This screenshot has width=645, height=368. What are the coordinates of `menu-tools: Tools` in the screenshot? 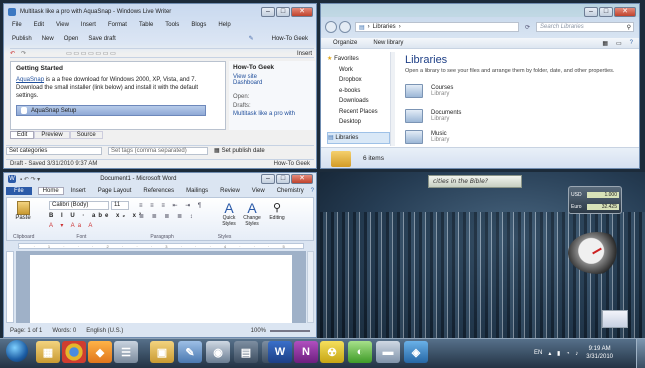 It's located at (172, 25).